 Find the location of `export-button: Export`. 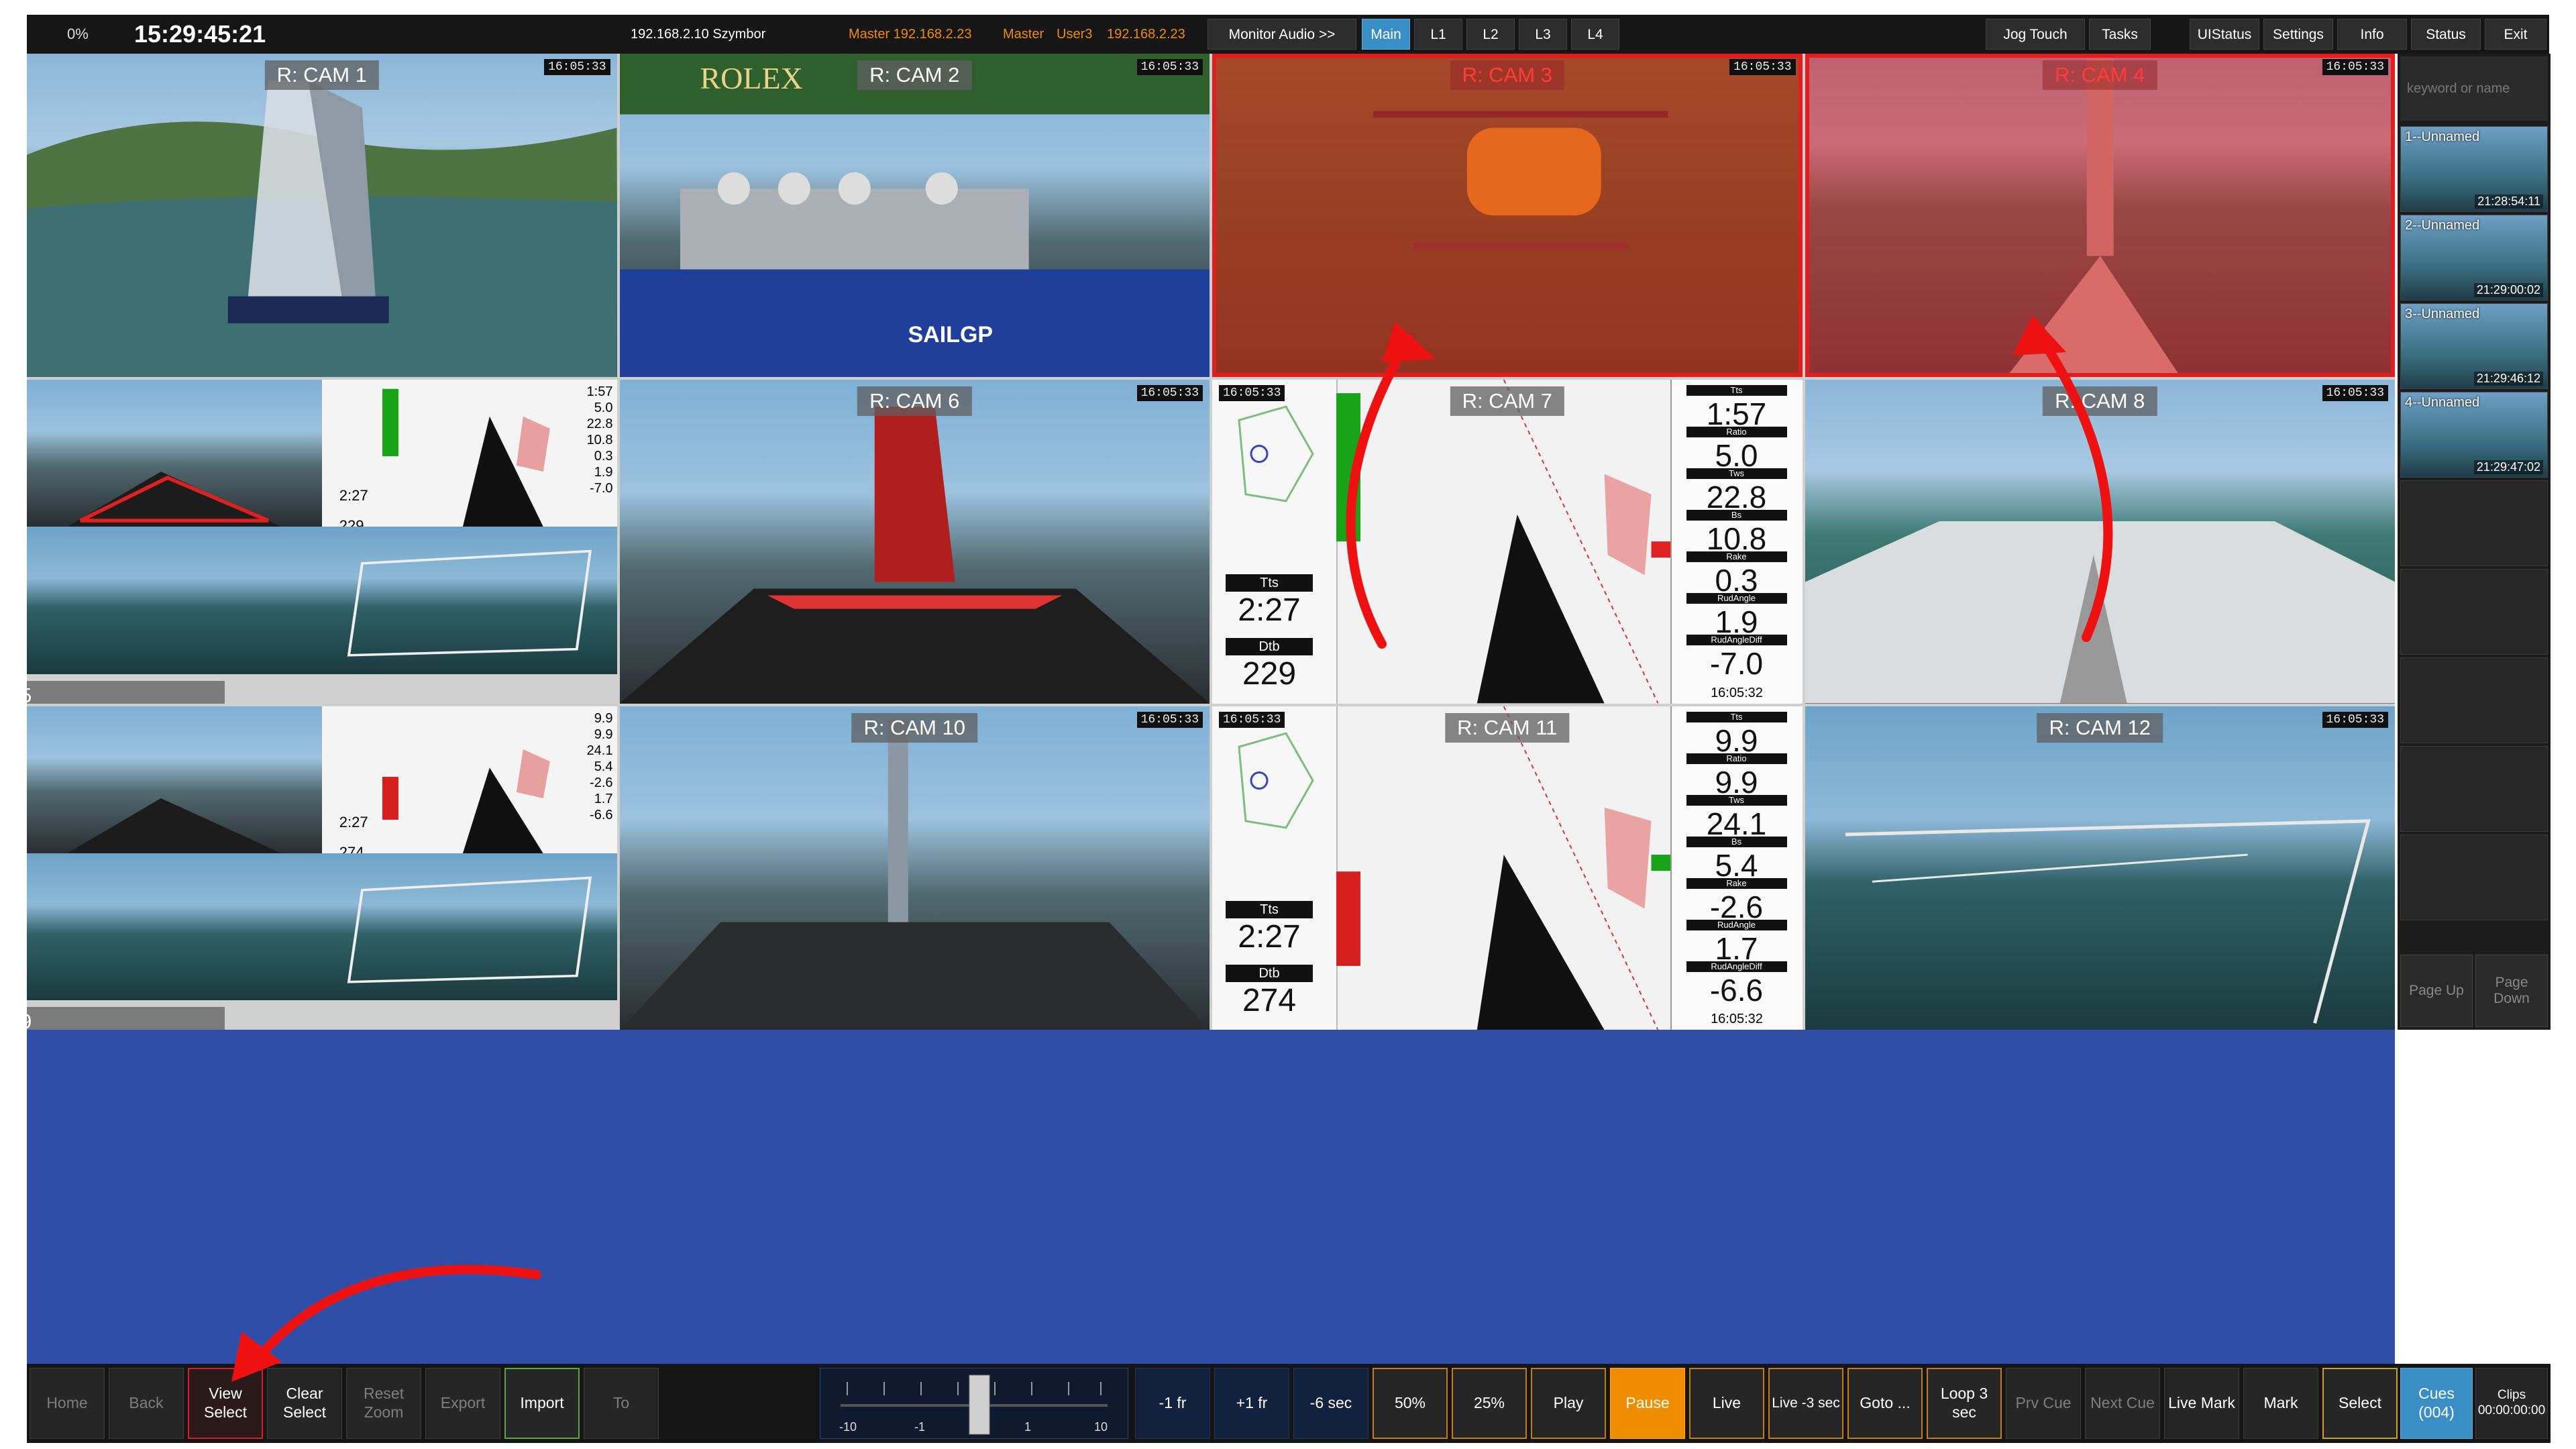

export-button: Export is located at coordinates (462, 1403).